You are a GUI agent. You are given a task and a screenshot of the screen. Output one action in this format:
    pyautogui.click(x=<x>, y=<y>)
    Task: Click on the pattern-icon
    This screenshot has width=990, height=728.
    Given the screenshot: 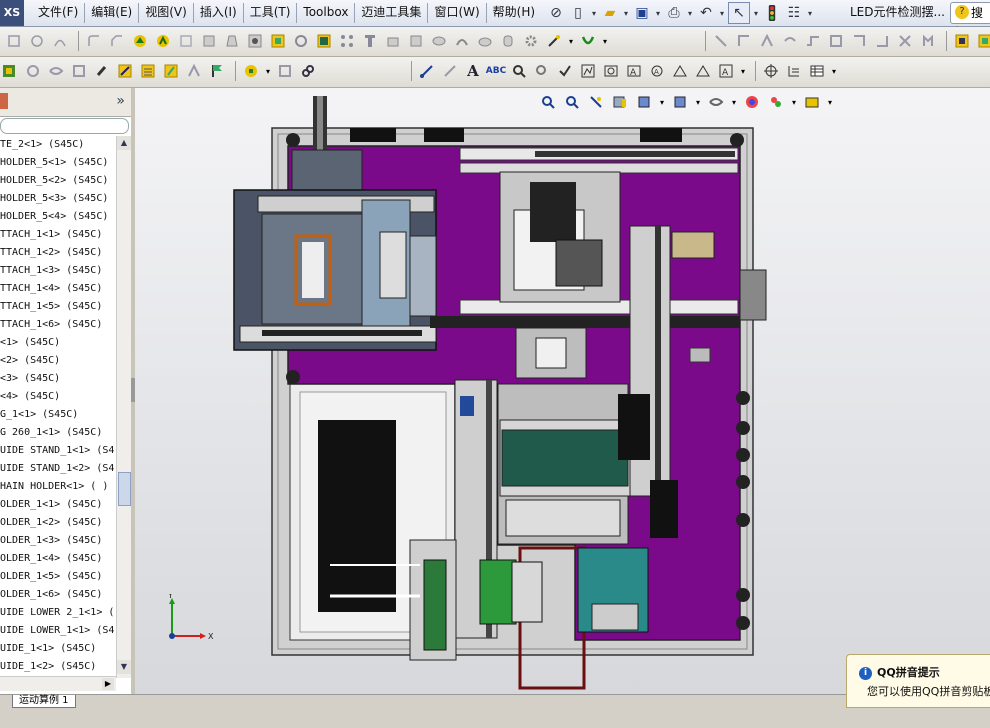 What is the action you would take?
    pyautogui.click(x=301, y=41)
    